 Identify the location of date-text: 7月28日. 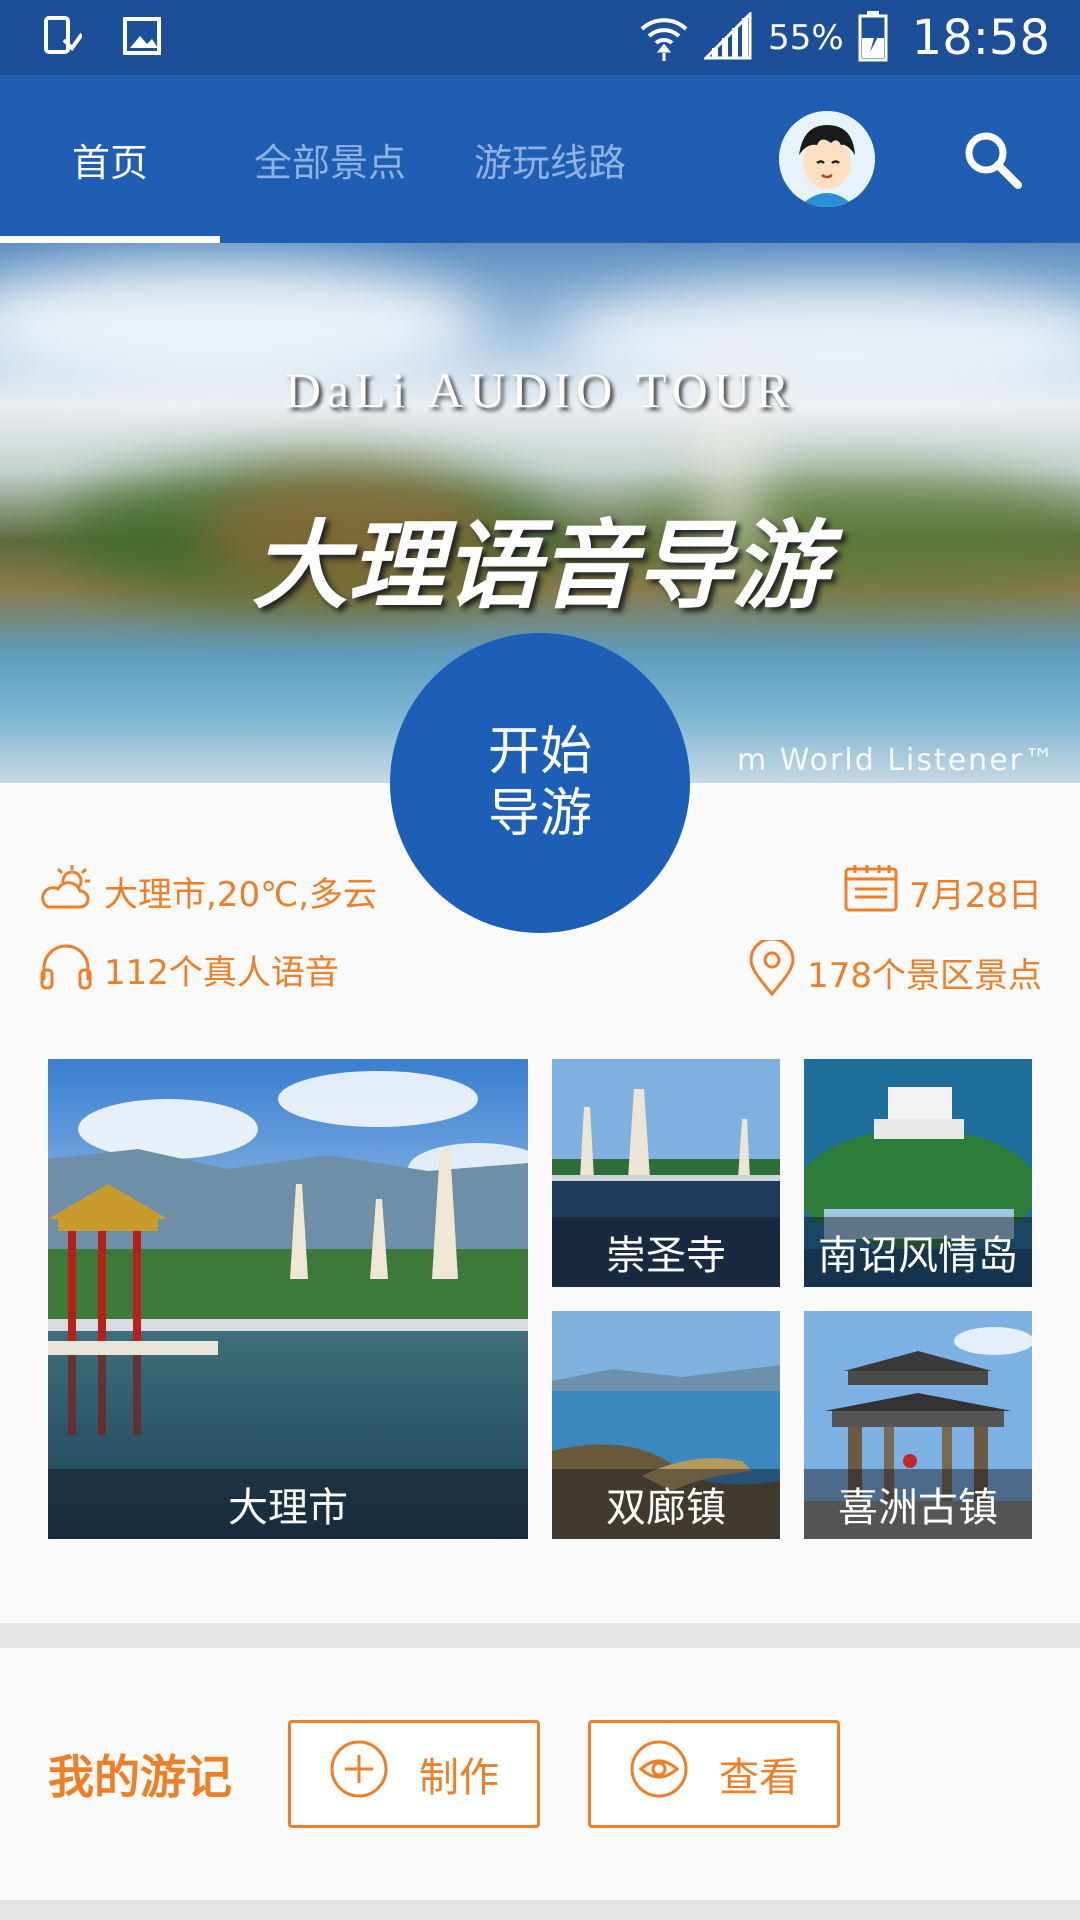
(975, 896).